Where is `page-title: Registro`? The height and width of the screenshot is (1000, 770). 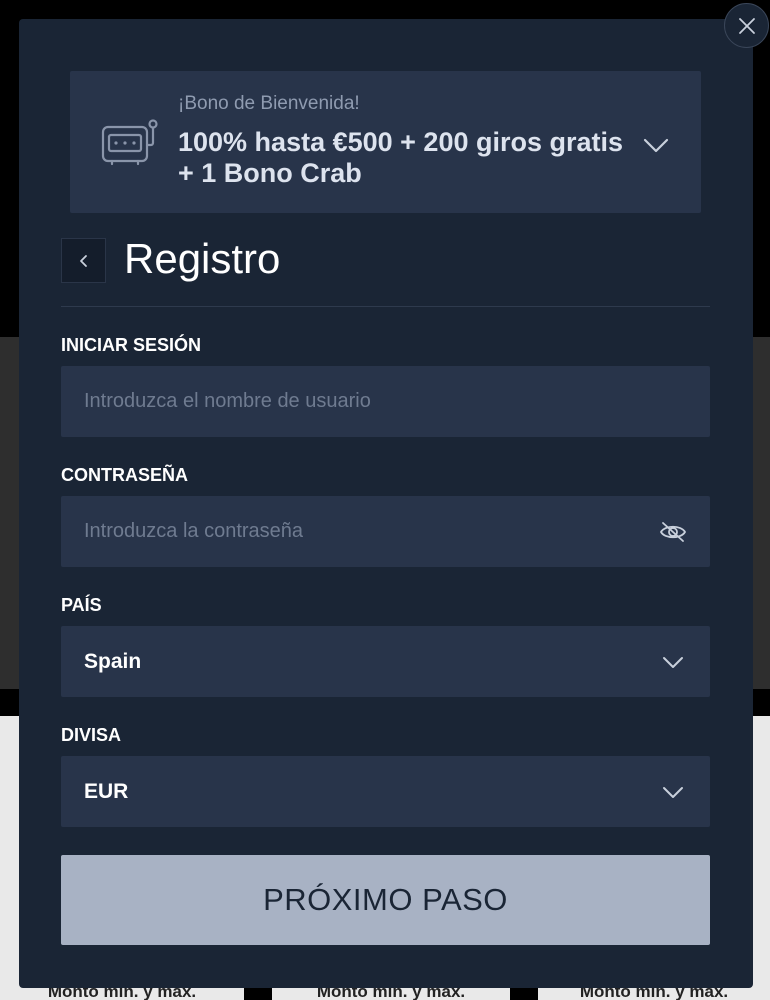
page-title: Registro is located at coordinates (202, 258).